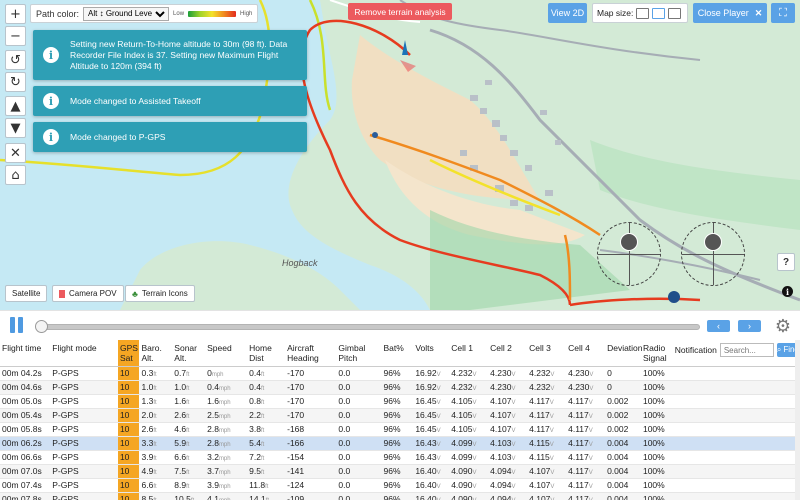 Image resolution: width=800 pixels, height=500 pixels. Describe the element at coordinates (51, 137) in the screenshot. I see `info-icon: i` at that location.